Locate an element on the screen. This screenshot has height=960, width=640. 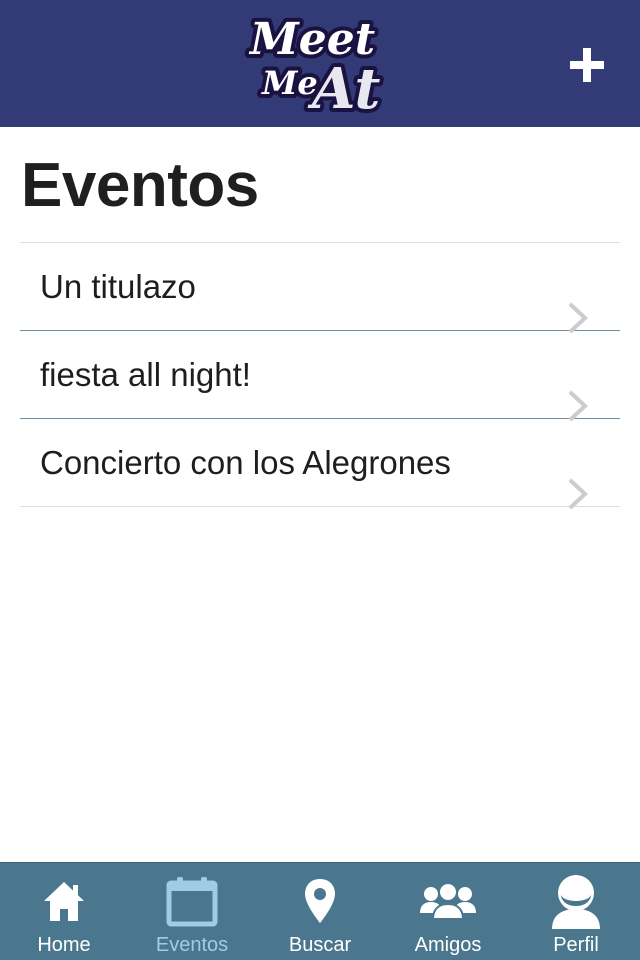
tab-buscar: Buscar is located at coordinates (320, 911).